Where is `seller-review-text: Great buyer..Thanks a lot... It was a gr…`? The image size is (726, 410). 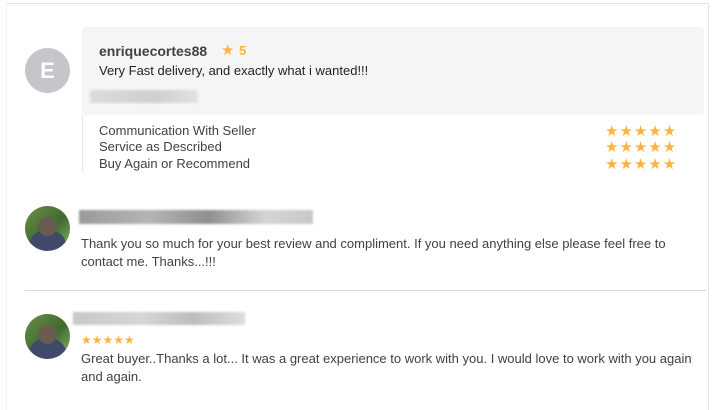 seller-review-text: Great buyer..Thanks a lot... It was a gr… is located at coordinates (386, 367).